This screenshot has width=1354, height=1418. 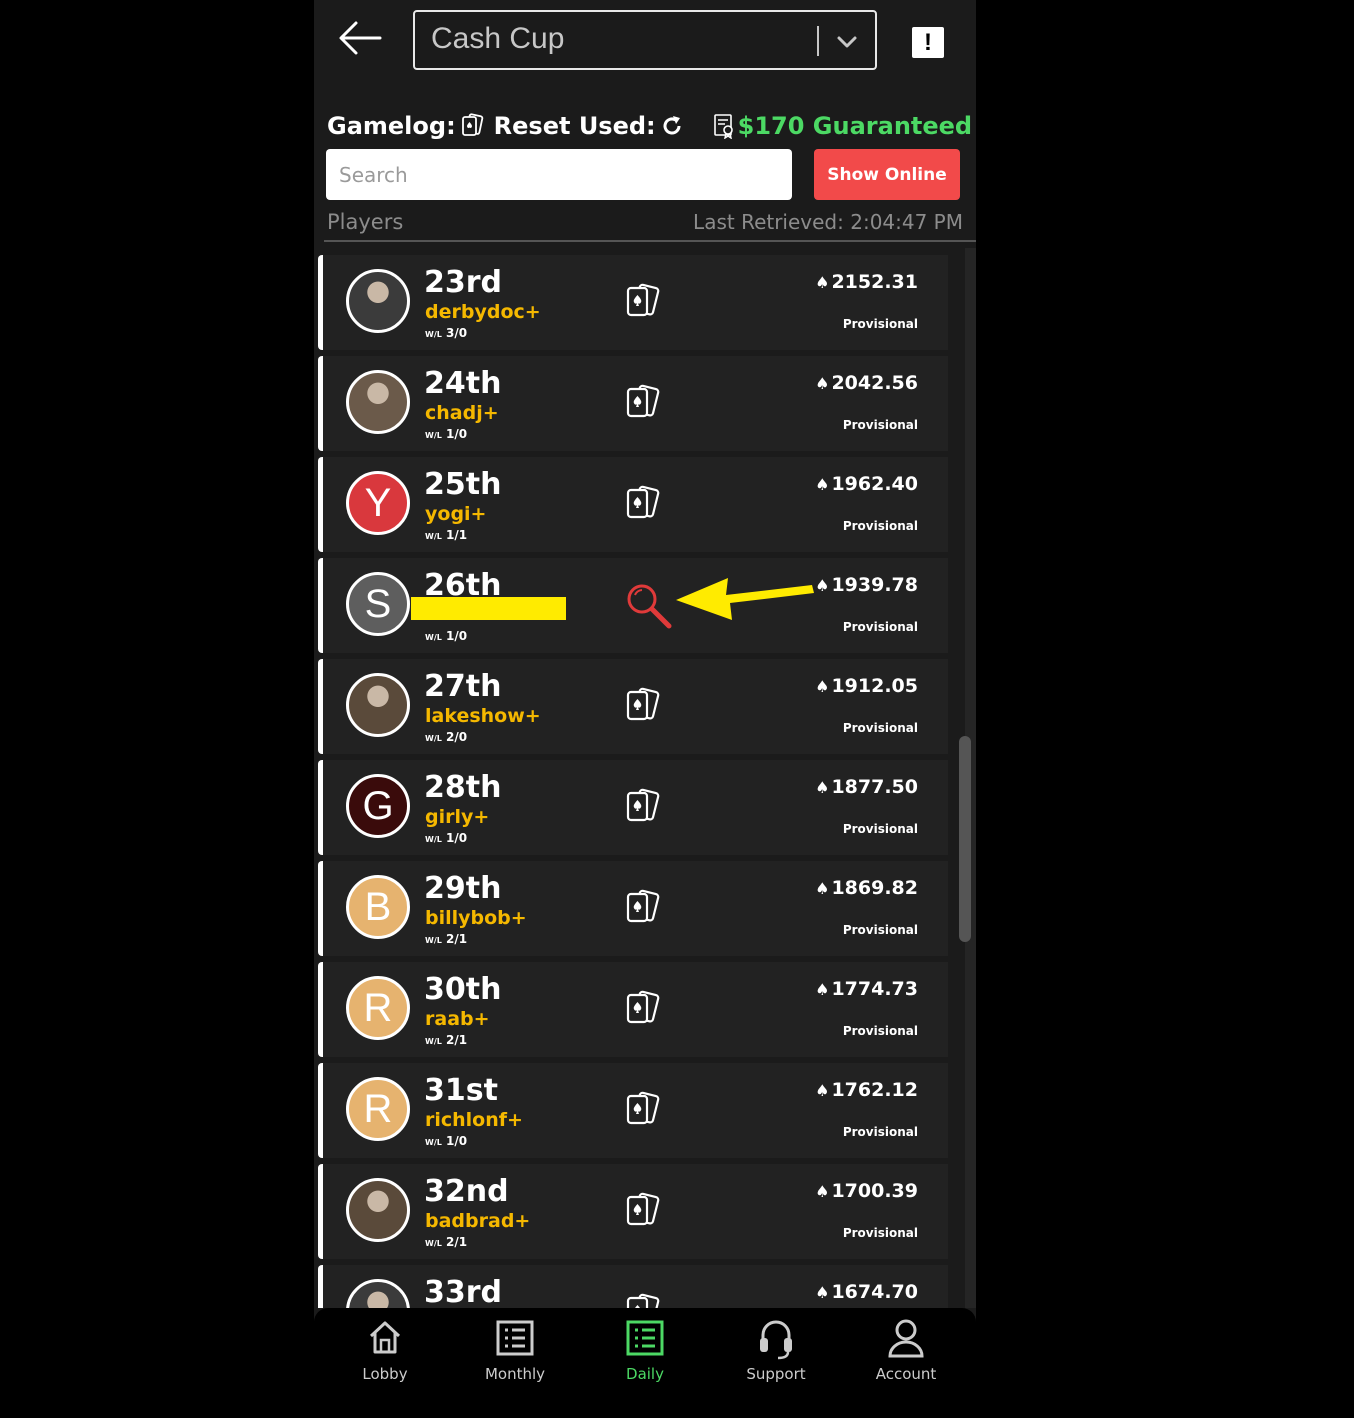 What do you see at coordinates (463, 1291) in the screenshot?
I see `player-rank: 33rd` at bounding box center [463, 1291].